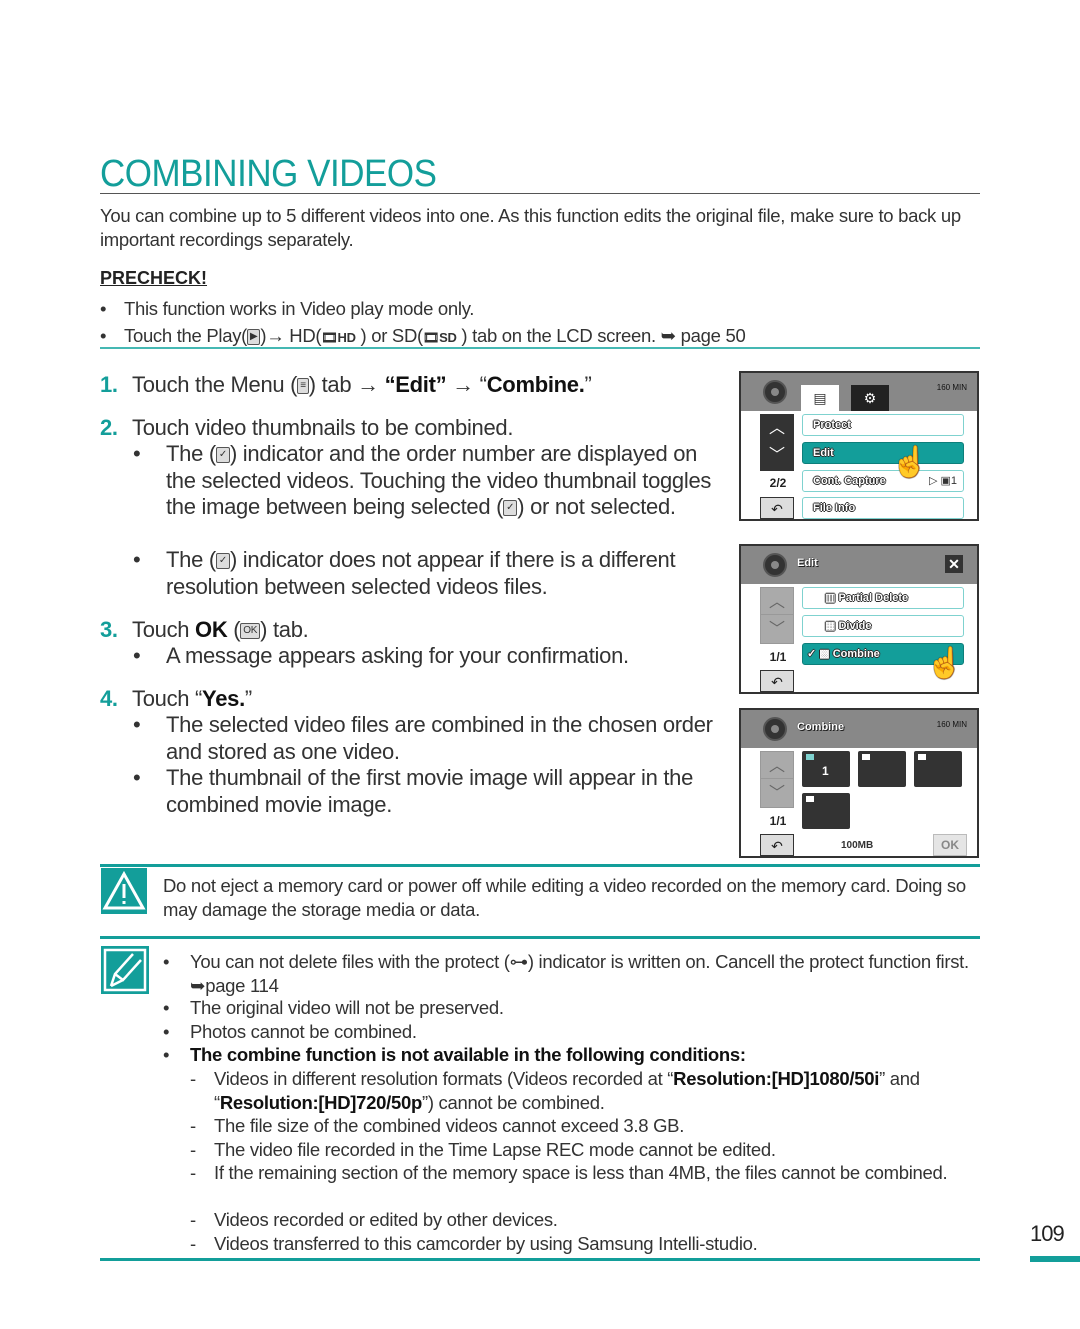 This screenshot has height=1329, width=1080. What do you see at coordinates (832, 626) in the screenshot?
I see `divide-icon: ▦` at bounding box center [832, 626].